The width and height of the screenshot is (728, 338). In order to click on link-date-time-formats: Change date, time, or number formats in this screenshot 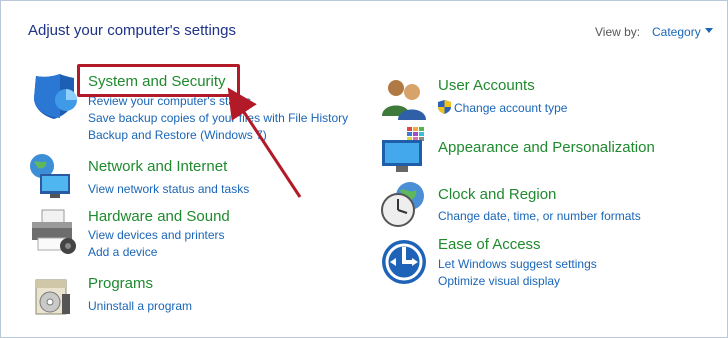, I will do `click(539, 216)`.